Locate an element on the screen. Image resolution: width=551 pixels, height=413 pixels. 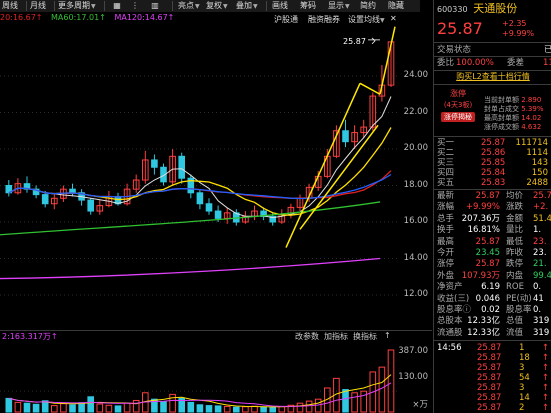
stat-value: 0. is located at coordinates (537, 310).